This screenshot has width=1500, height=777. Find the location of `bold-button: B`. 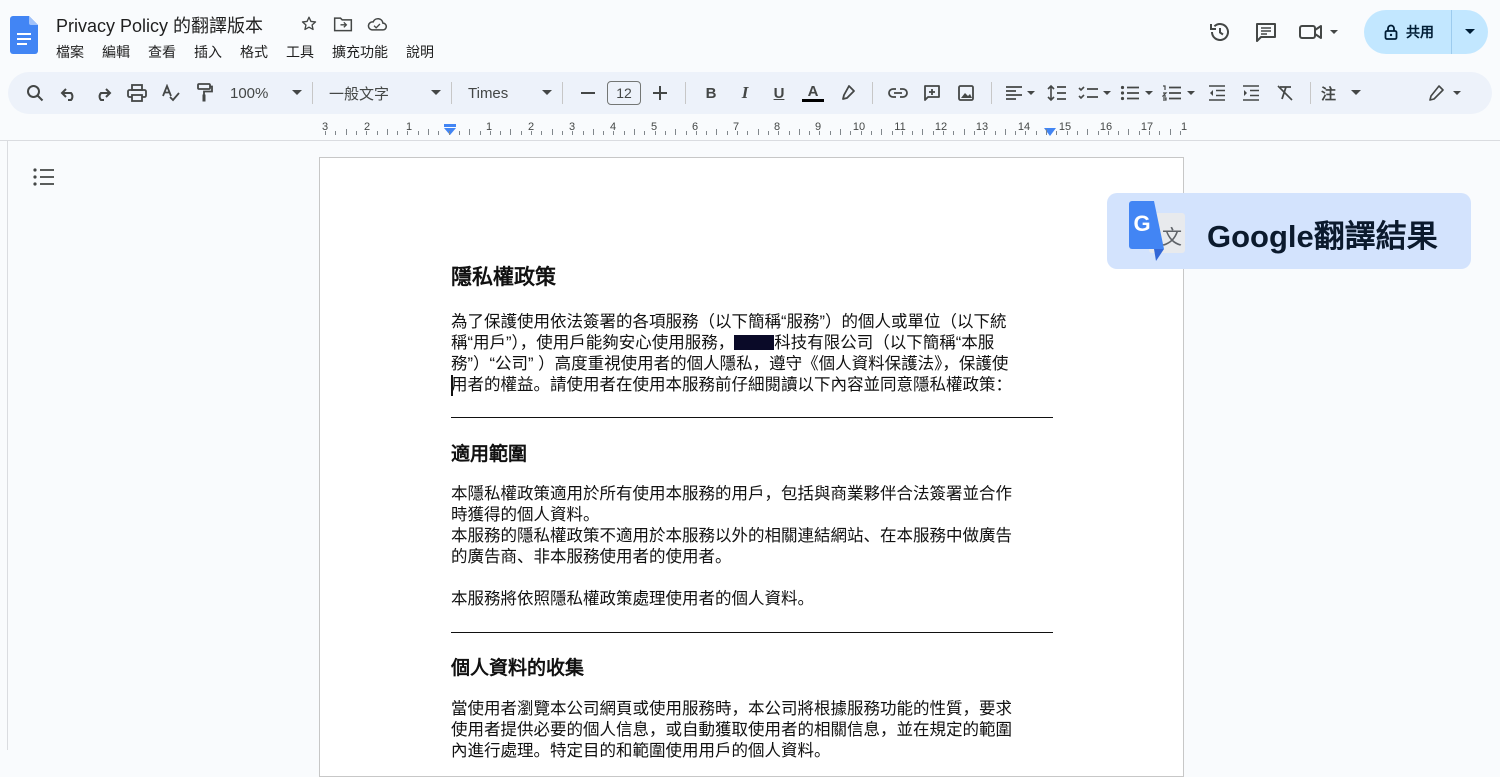

bold-button: B is located at coordinates (711, 93).